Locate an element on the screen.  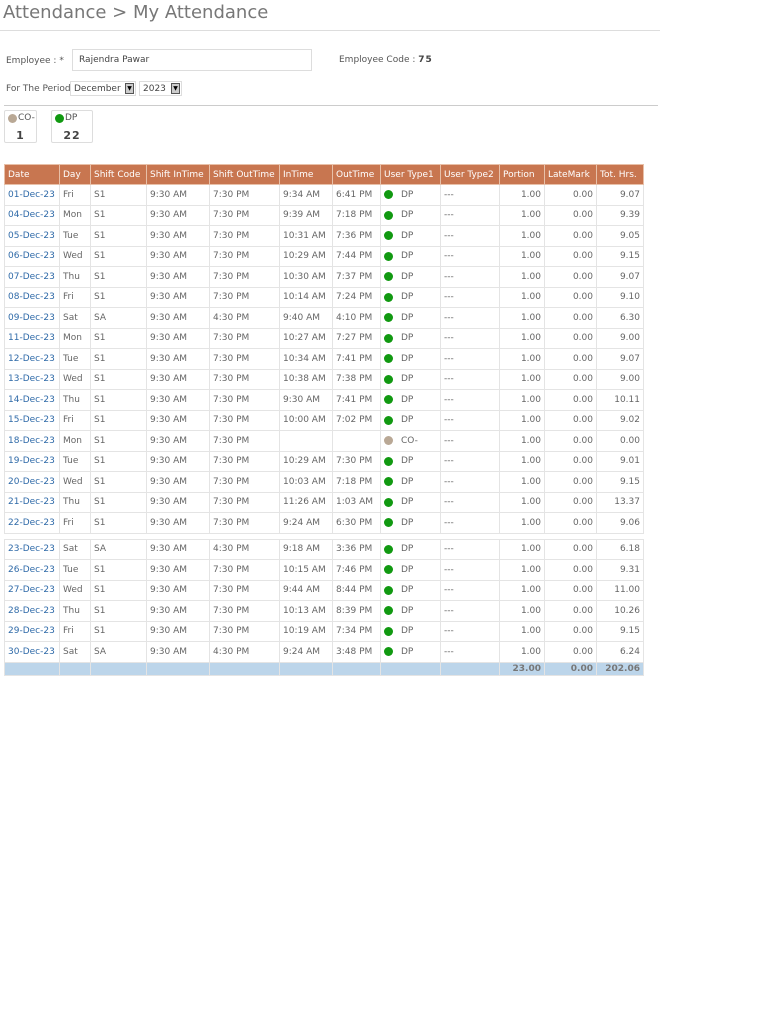
cell-outtime: 7:24 PM is located at coordinates (356, 297).